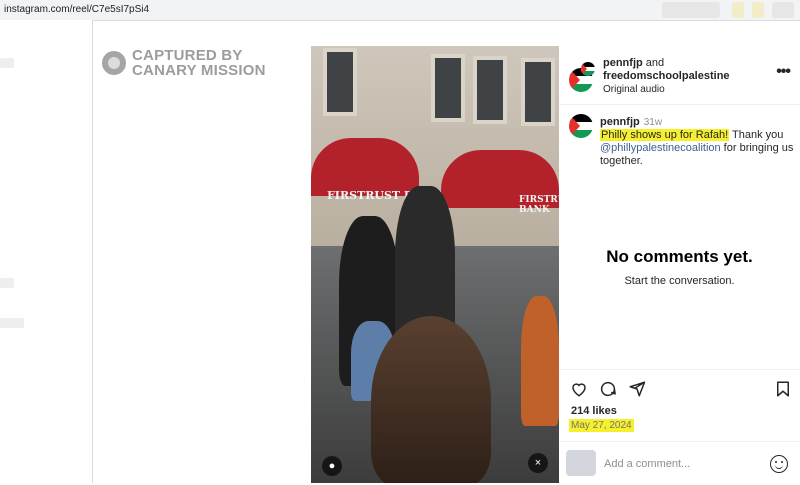 The height and width of the screenshot is (485, 800). What do you see at coordinates (540, 361) in the screenshot?
I see `video-person` at bounding box center [540, 361].